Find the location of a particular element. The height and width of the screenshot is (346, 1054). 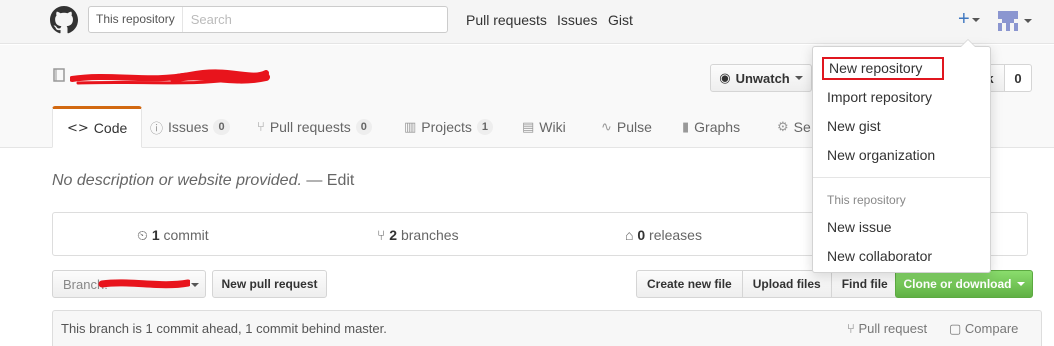

pulse-icon: ∿ is located at coordinates (606, 127).